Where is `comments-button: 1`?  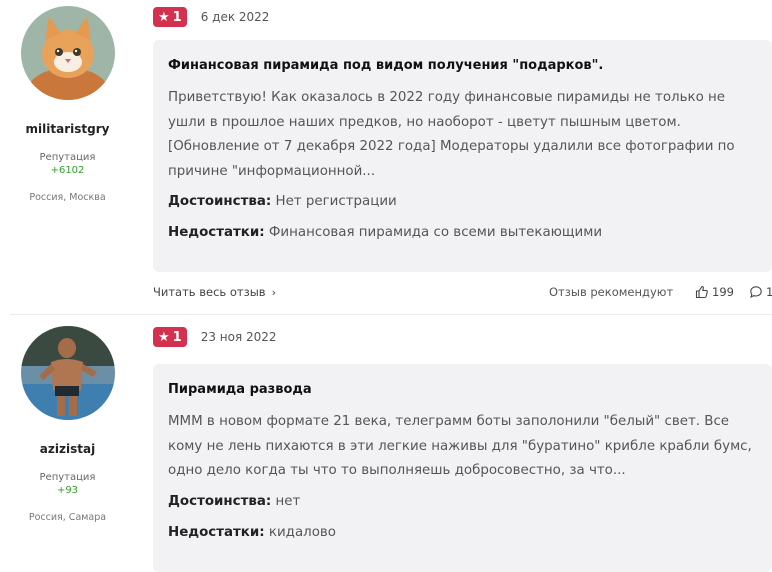
comments-button: 1 is located at coordinates (760, 292).